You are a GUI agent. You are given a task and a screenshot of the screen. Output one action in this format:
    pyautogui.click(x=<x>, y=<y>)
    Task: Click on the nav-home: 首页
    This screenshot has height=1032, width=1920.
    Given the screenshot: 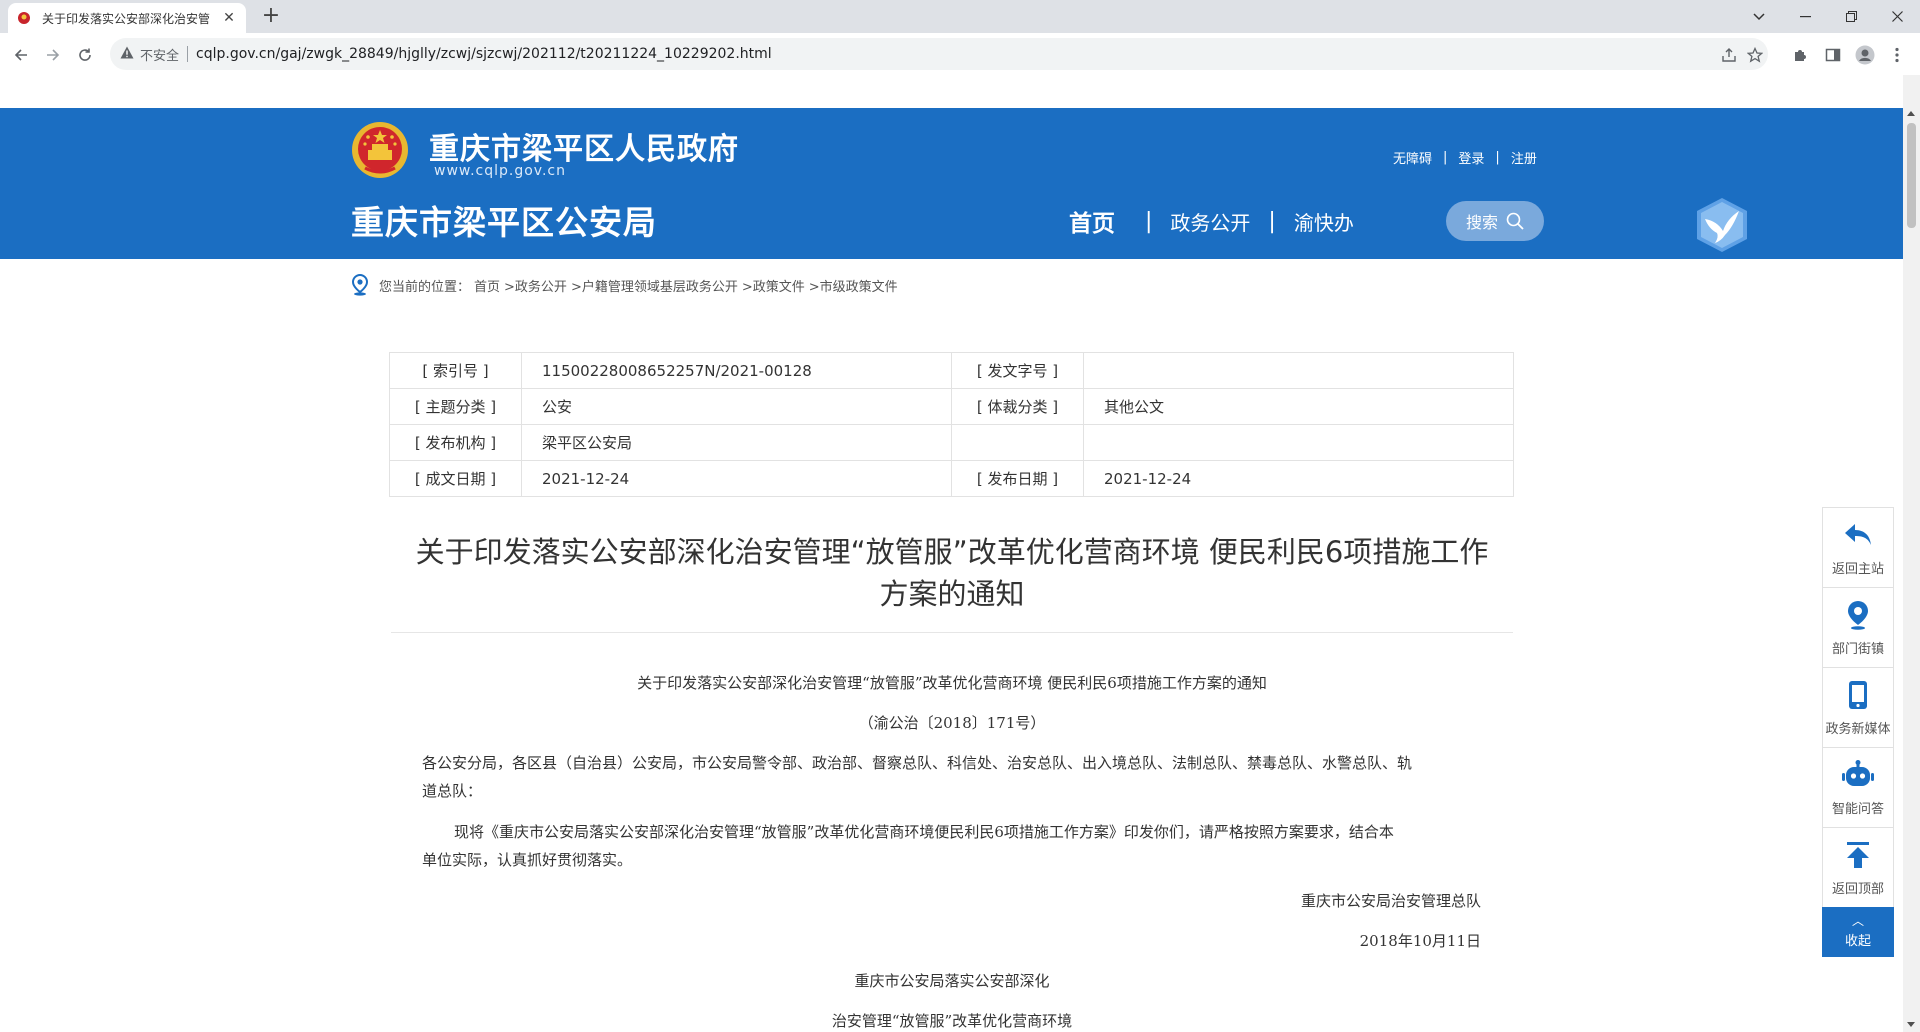 What is the action you would take?
    pyautogui.click(x=1092, y=221)
    